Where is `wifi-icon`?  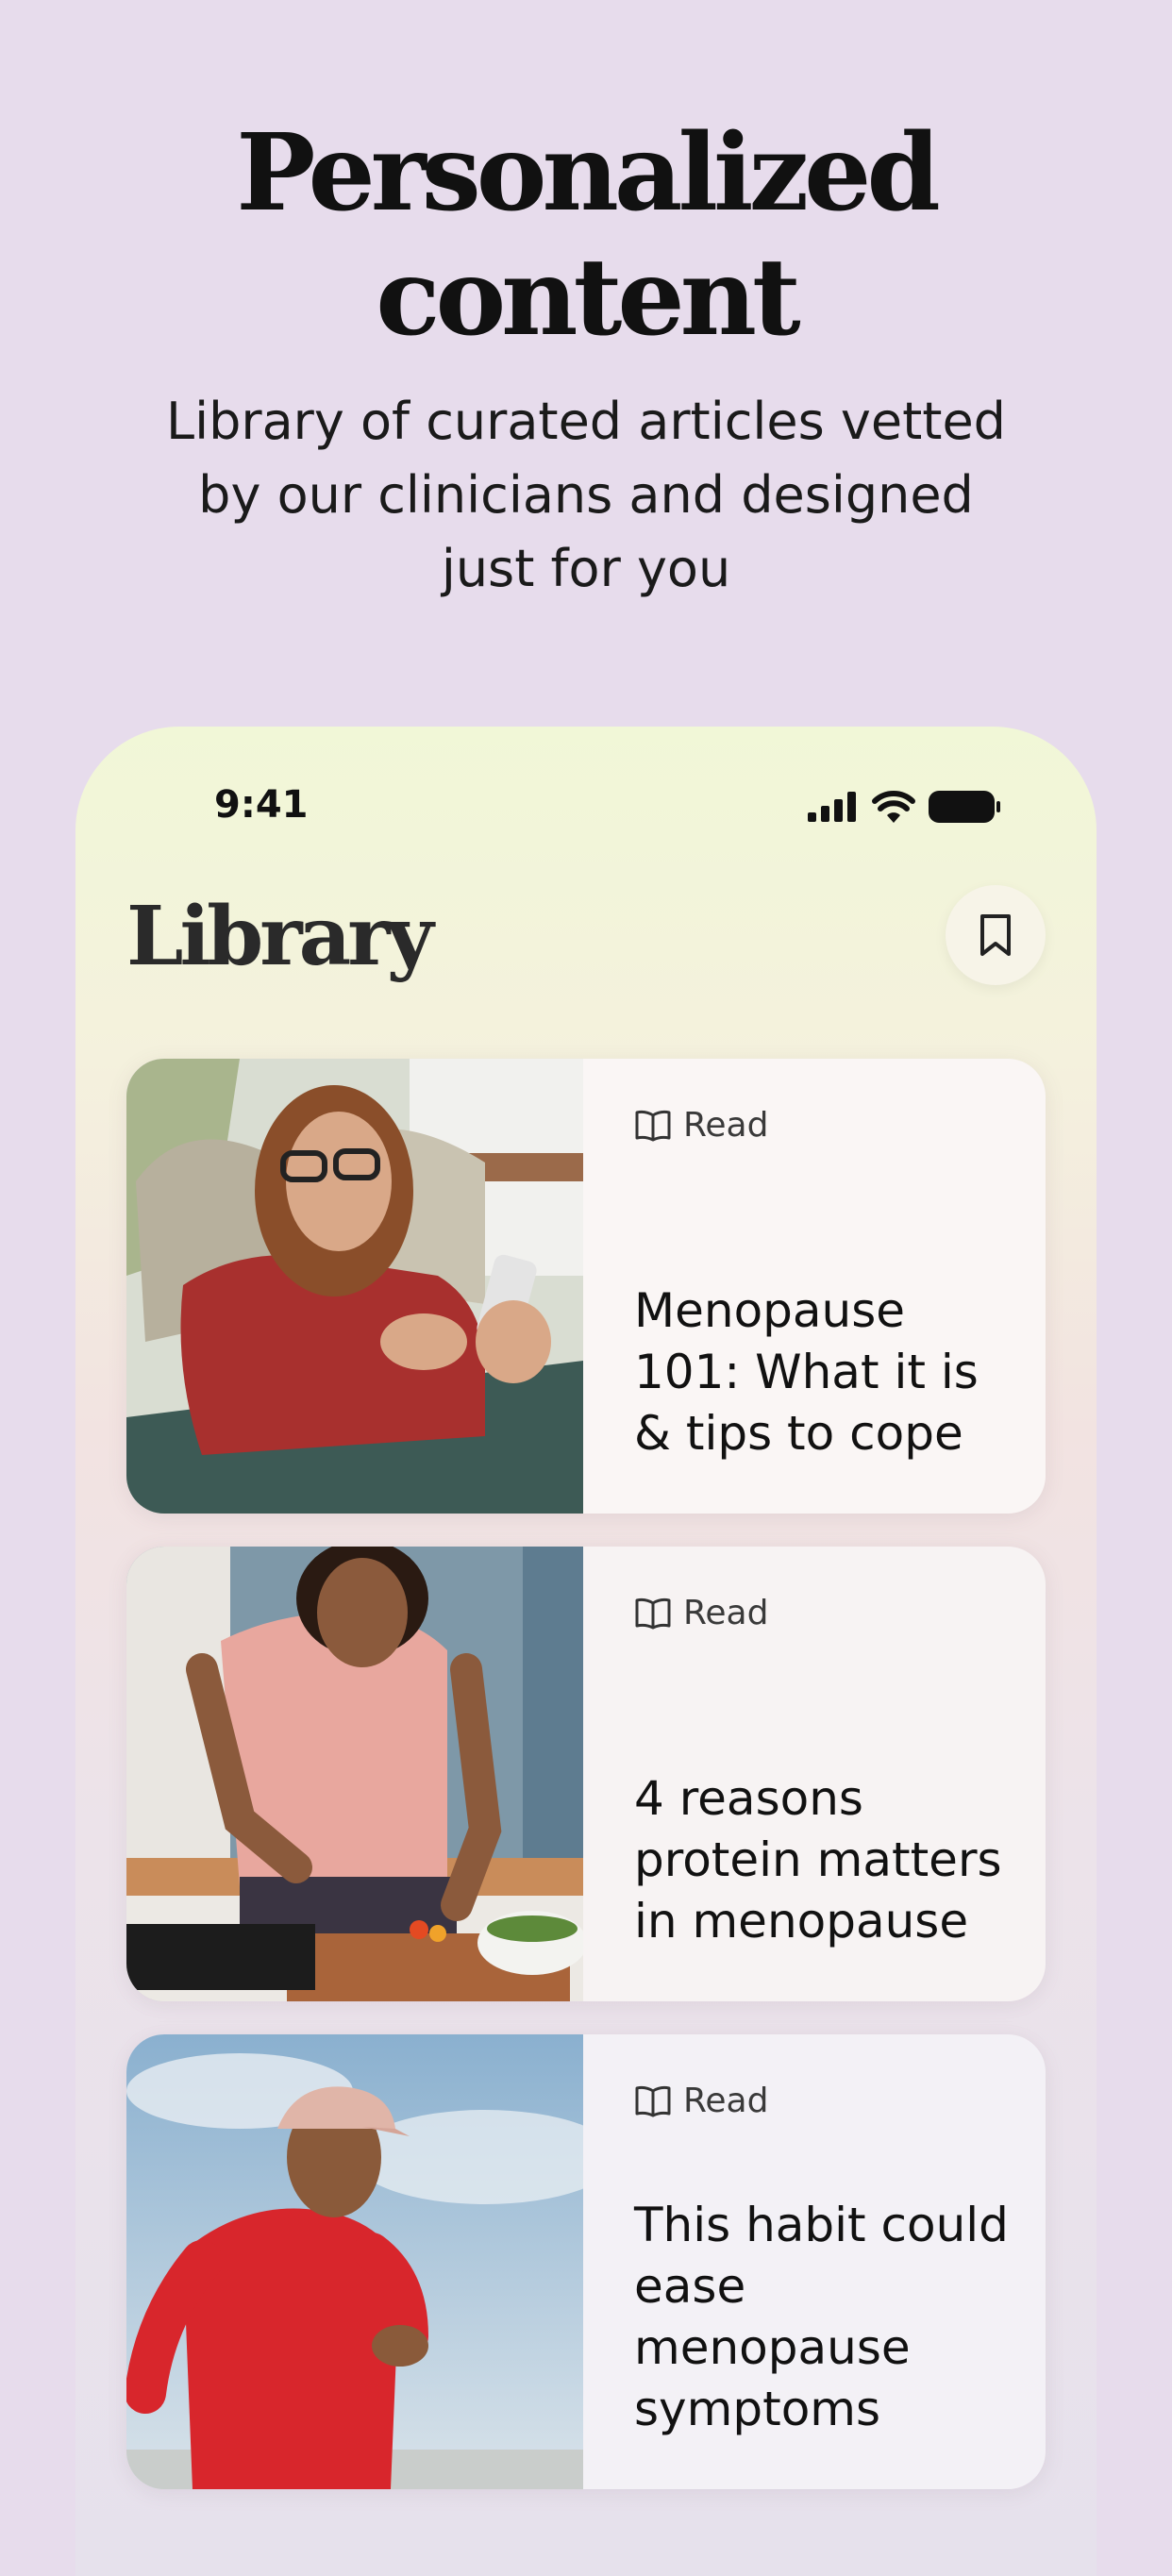
wifi-icon is located at coordinates (893, 807).